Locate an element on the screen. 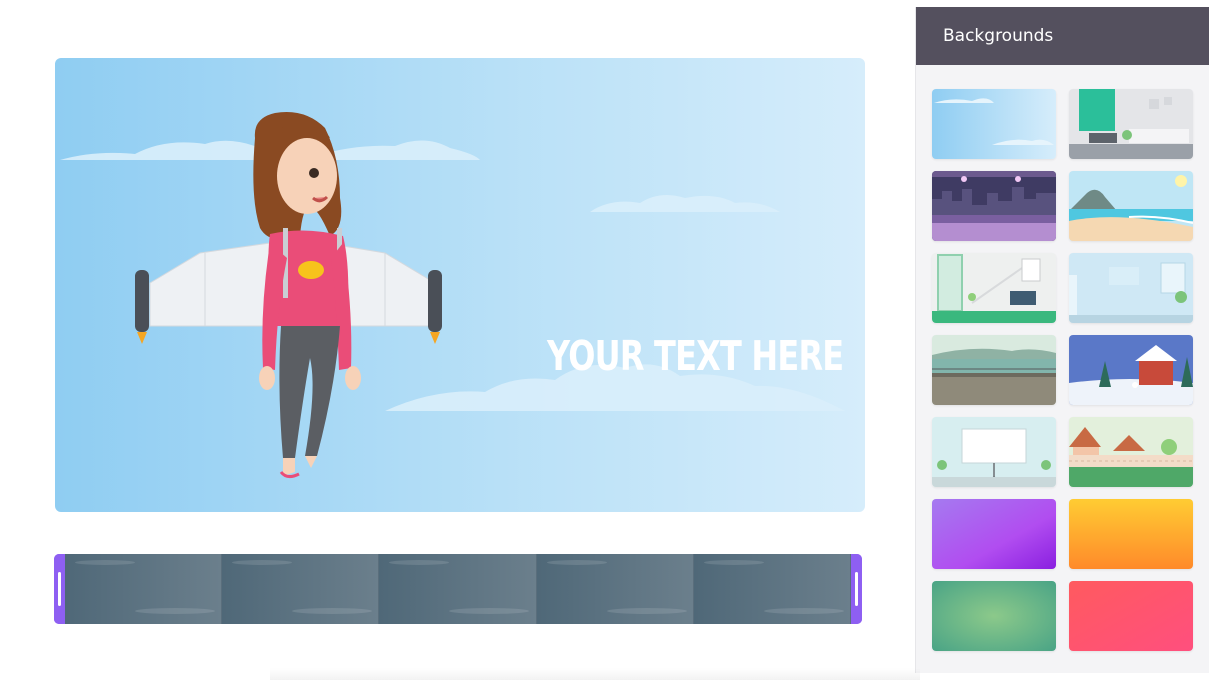 The image size is (1214, 680). trim-handle-end is located at coordinates (856, 589).